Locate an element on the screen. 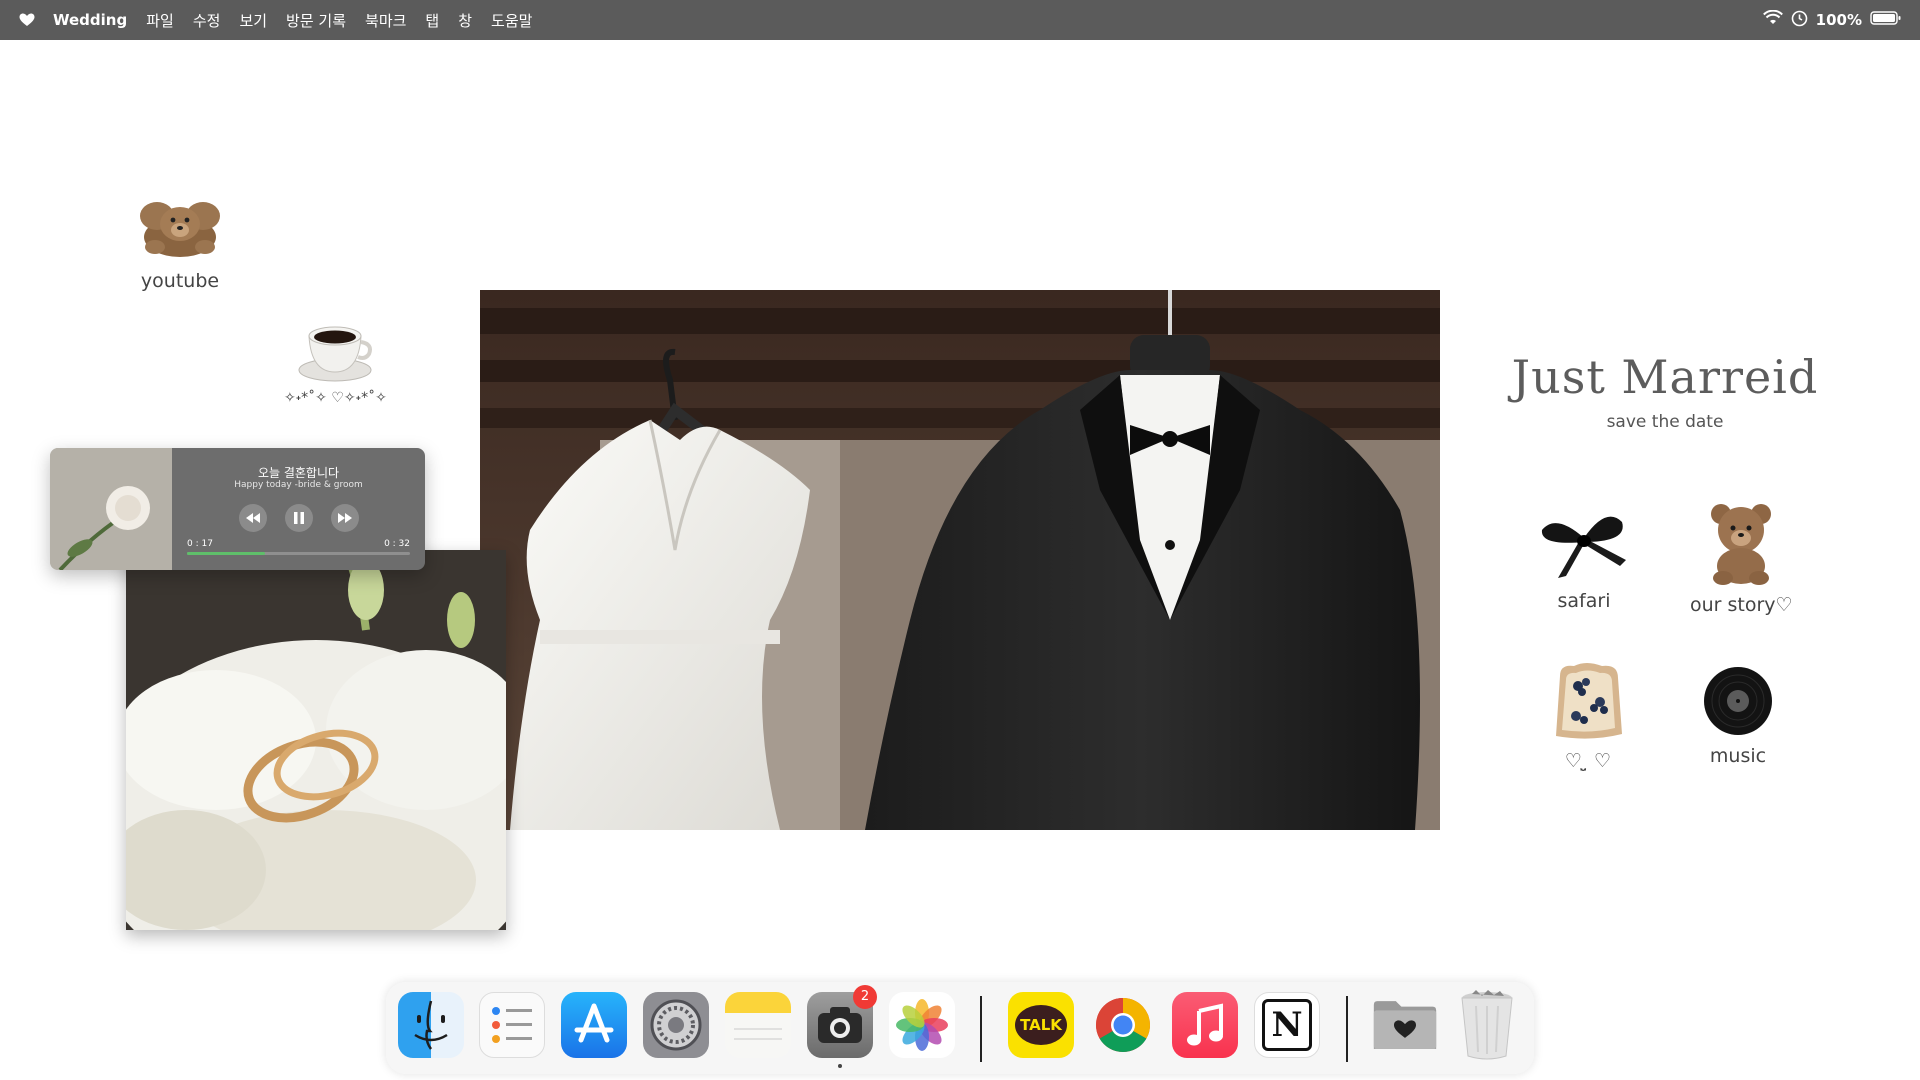 This screenshot has height=1080, width=1920. desktop-icon-label: our story♡ is located at coordinates (1741, 605).